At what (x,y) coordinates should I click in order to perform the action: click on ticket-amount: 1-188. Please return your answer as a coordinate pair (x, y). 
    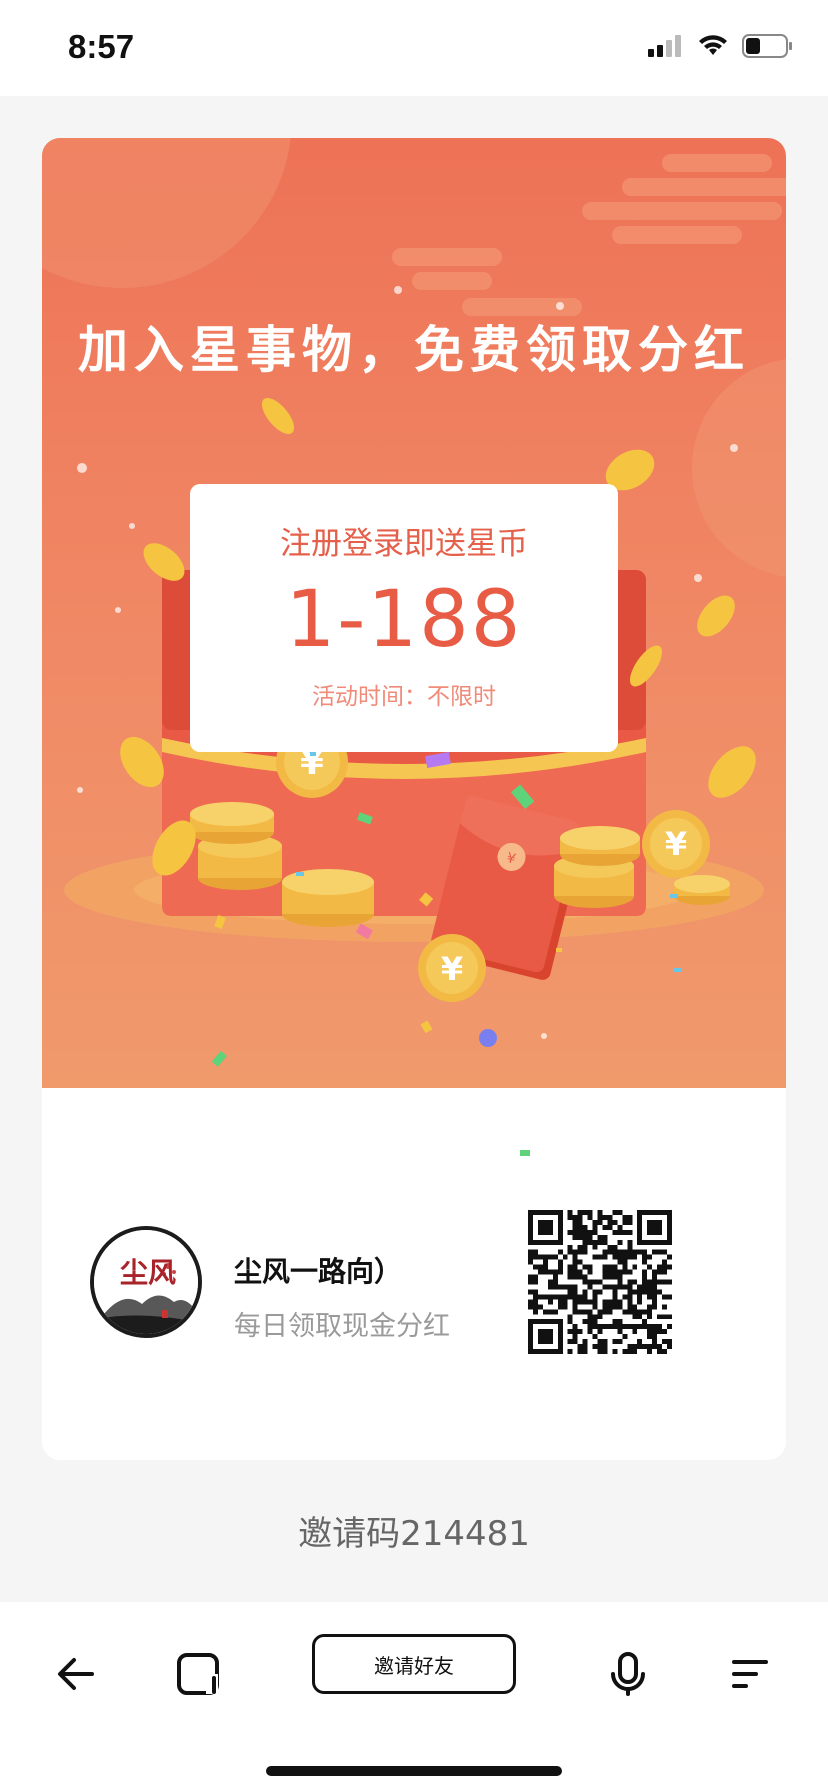
    Looking at the image, I should click on (404, 620).